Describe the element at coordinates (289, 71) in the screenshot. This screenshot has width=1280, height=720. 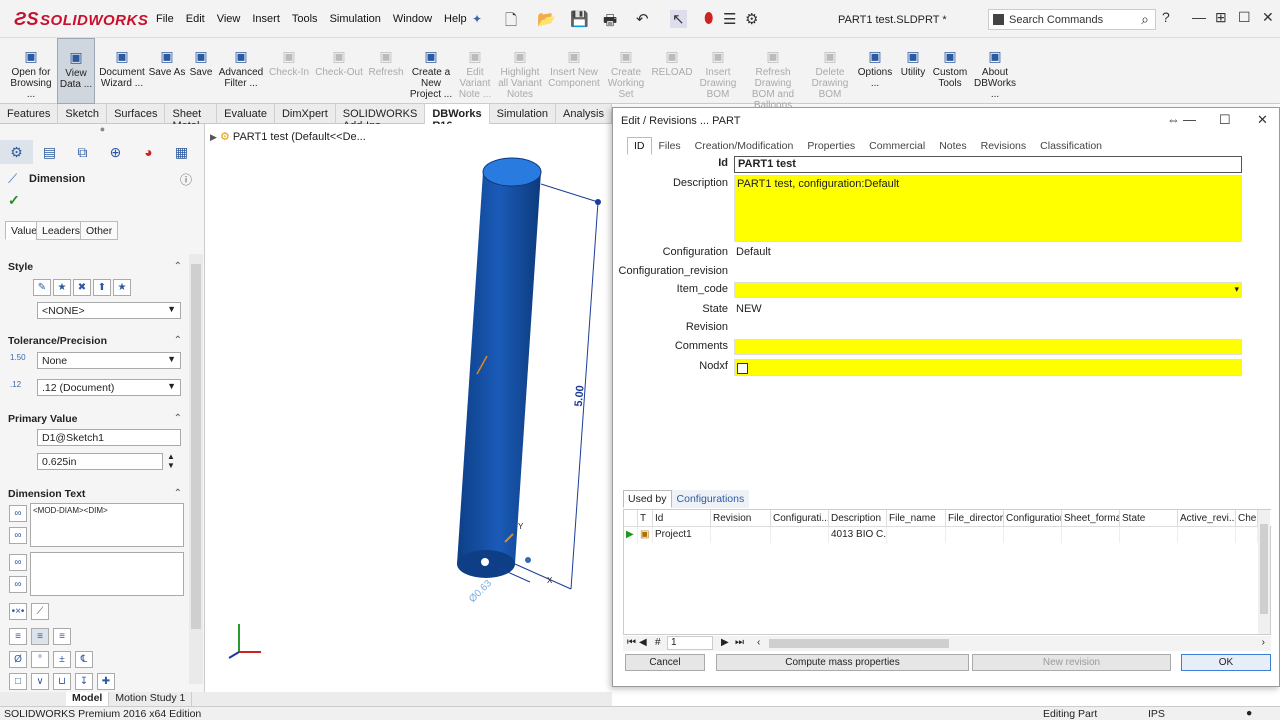
I see `command-check-in: ▣ Check-In` at that location.